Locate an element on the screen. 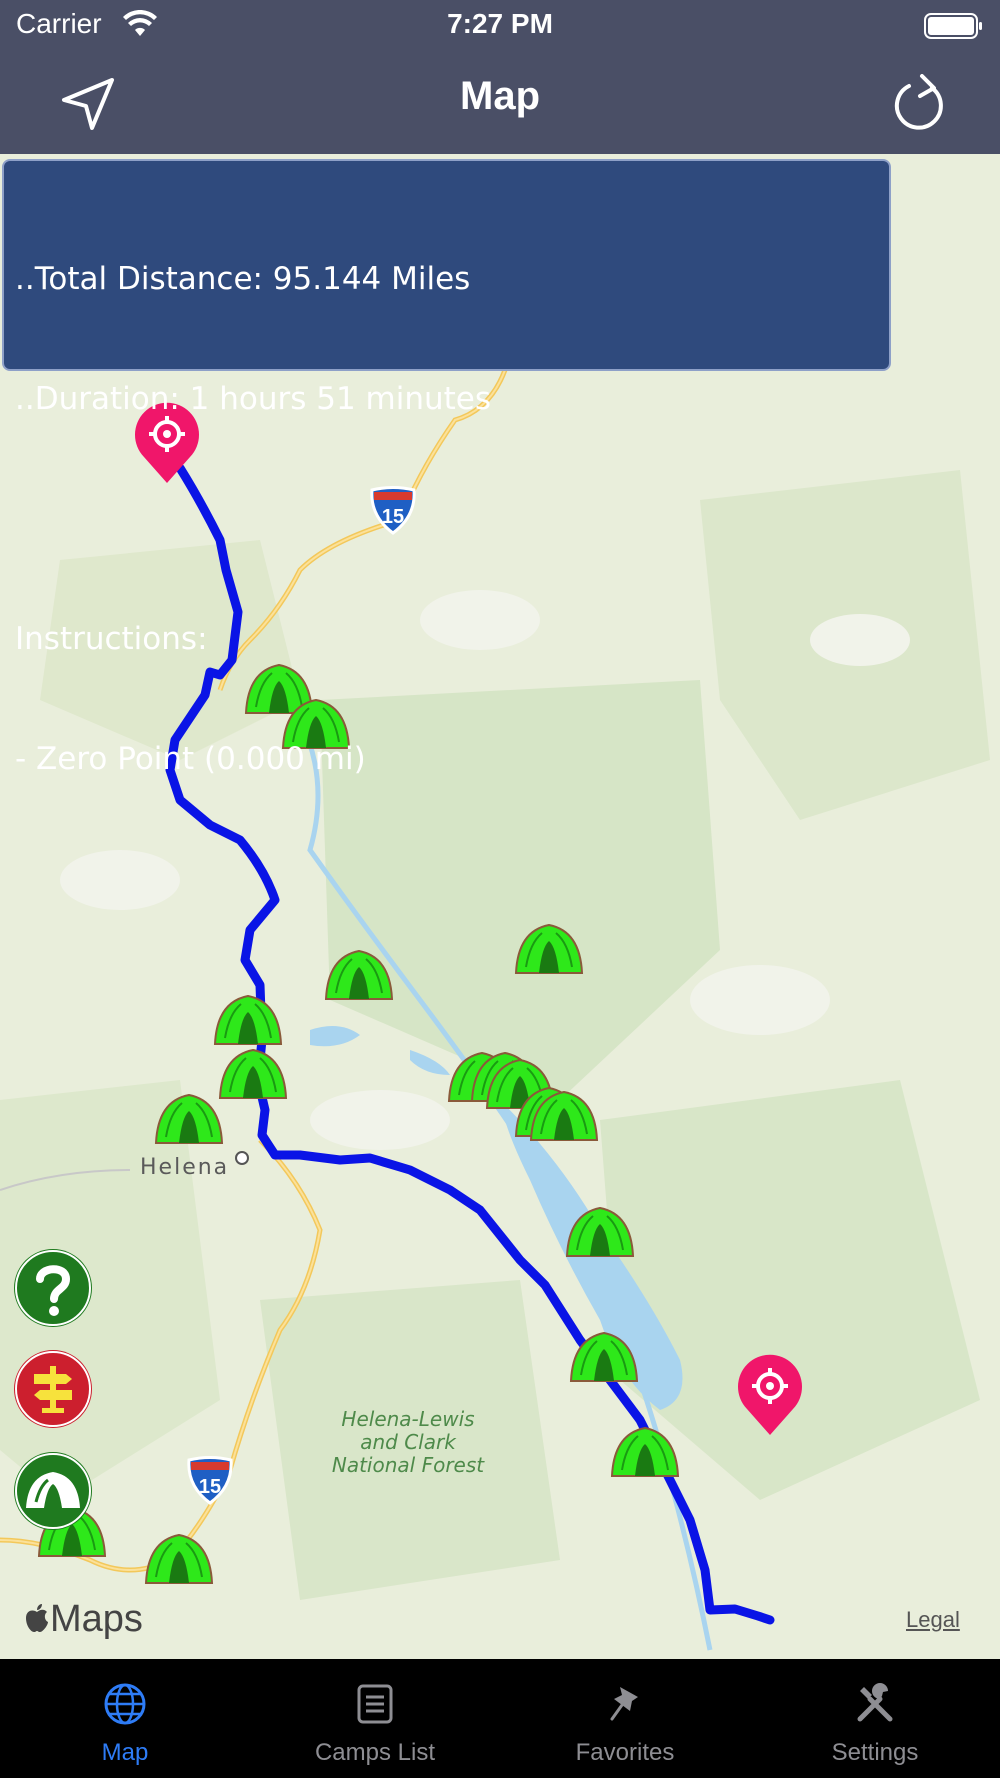 The image size is (1000, 1778). highway-number: 15 is located at coordinates (210, 1487).